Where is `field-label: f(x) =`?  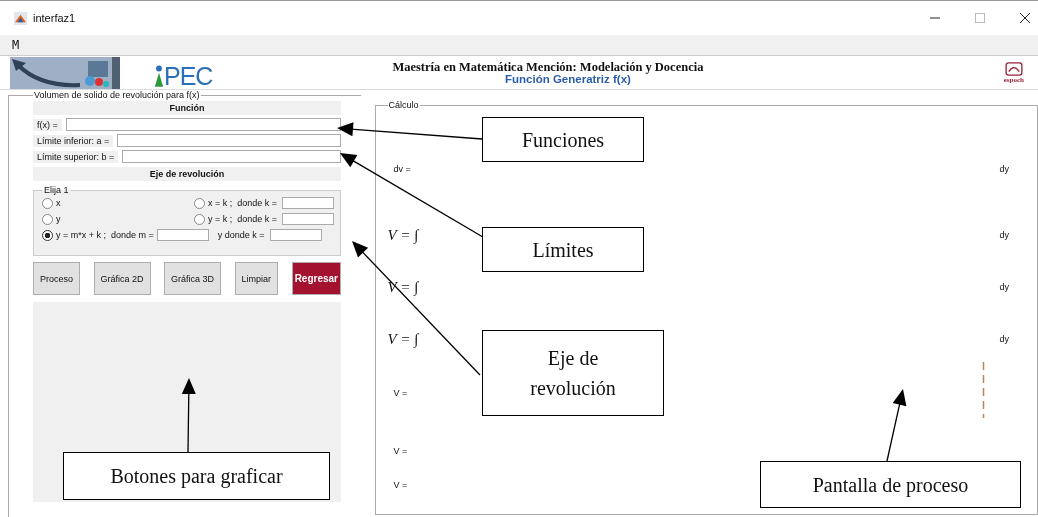 field-label: f(x) = is located at coordinates (47, 124).